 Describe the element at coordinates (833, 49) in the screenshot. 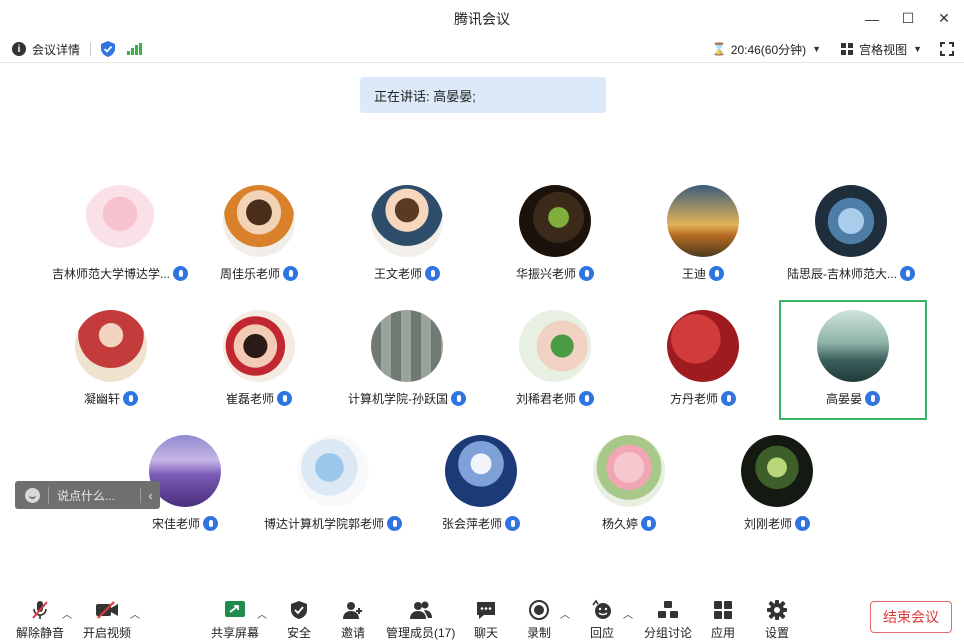

I see `toolbar-right: ⌛ 20:46(60分钟) ▼ 宫格视图 ▼` at that location.